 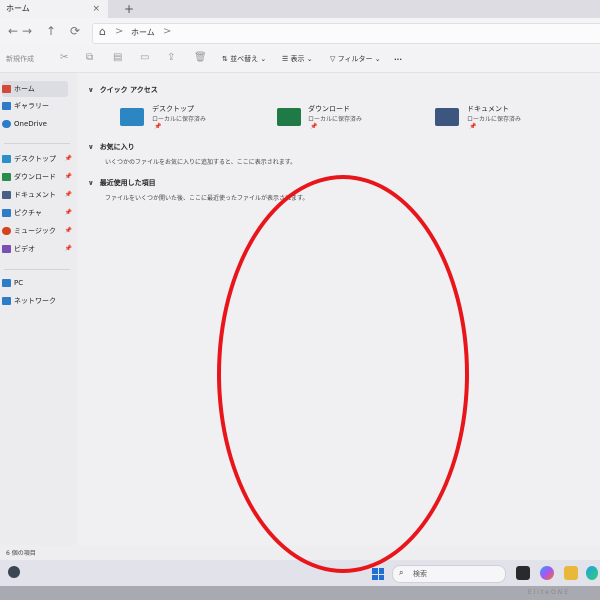 What do you see at coordinates (21, 553) in the screenshot?
I see `item-count: 6 個の項目` at bounding box center [21, 553].